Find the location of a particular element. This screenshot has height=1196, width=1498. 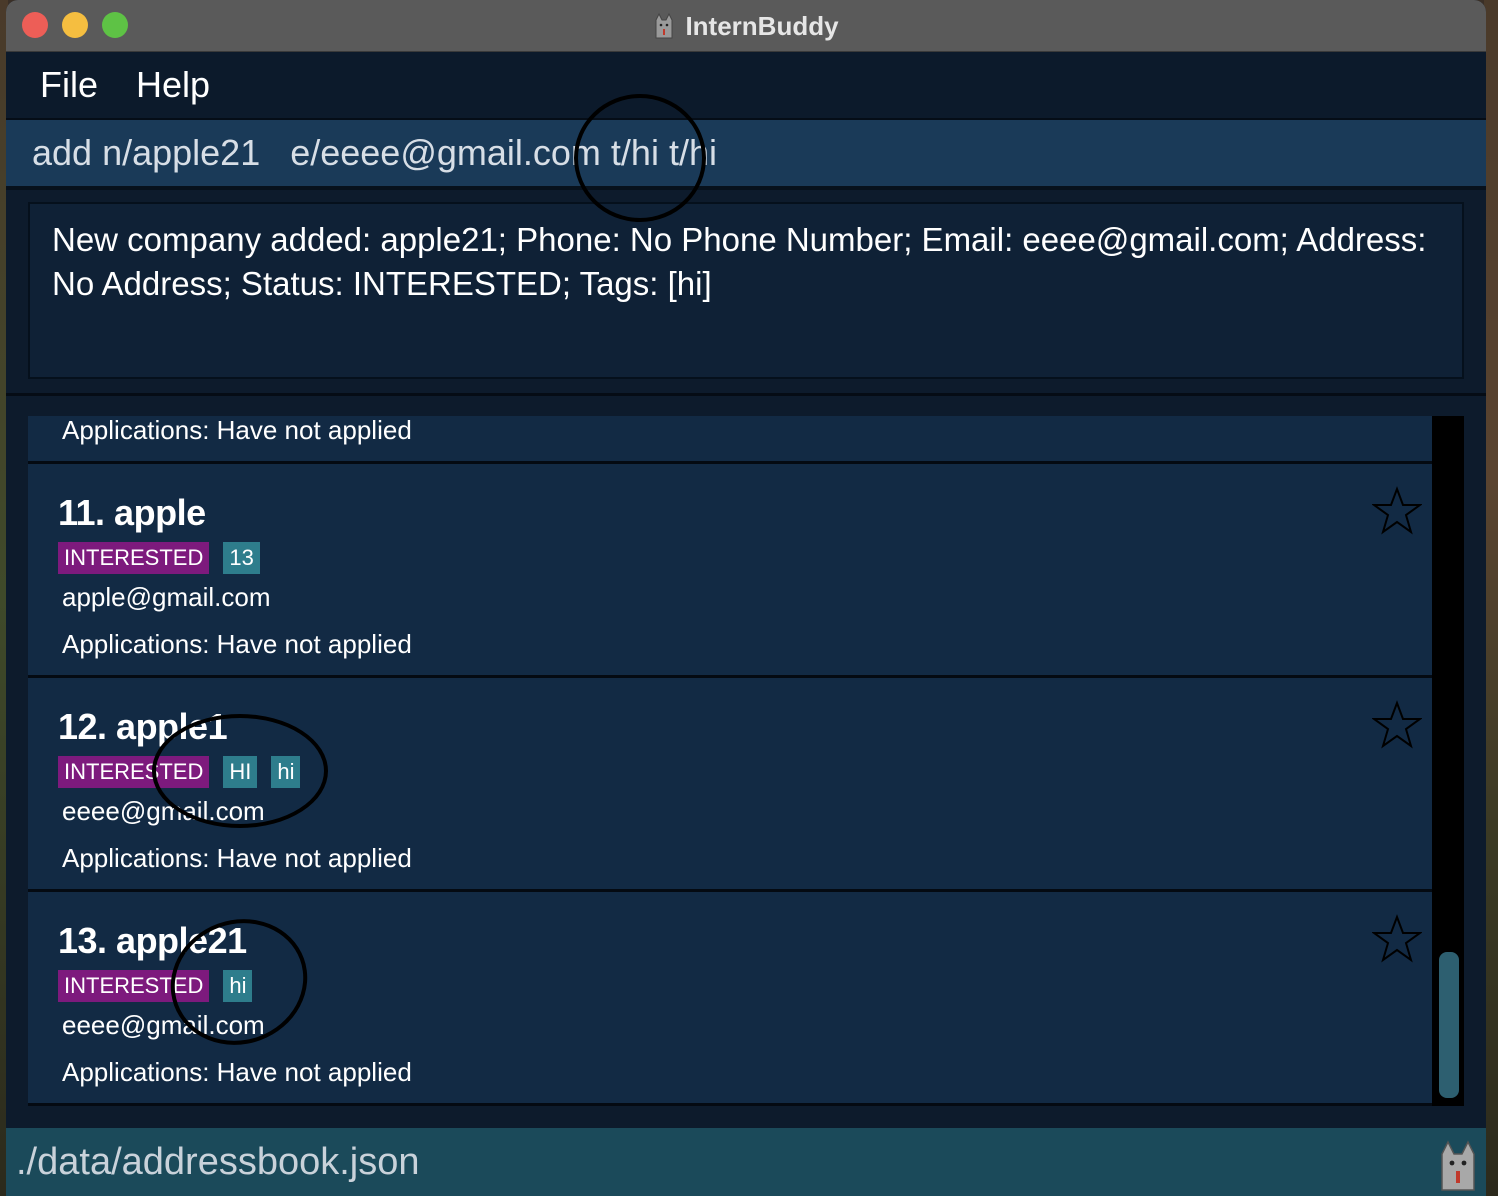

list-scrollbar-thumb is located at coordinates (1449, 1025).